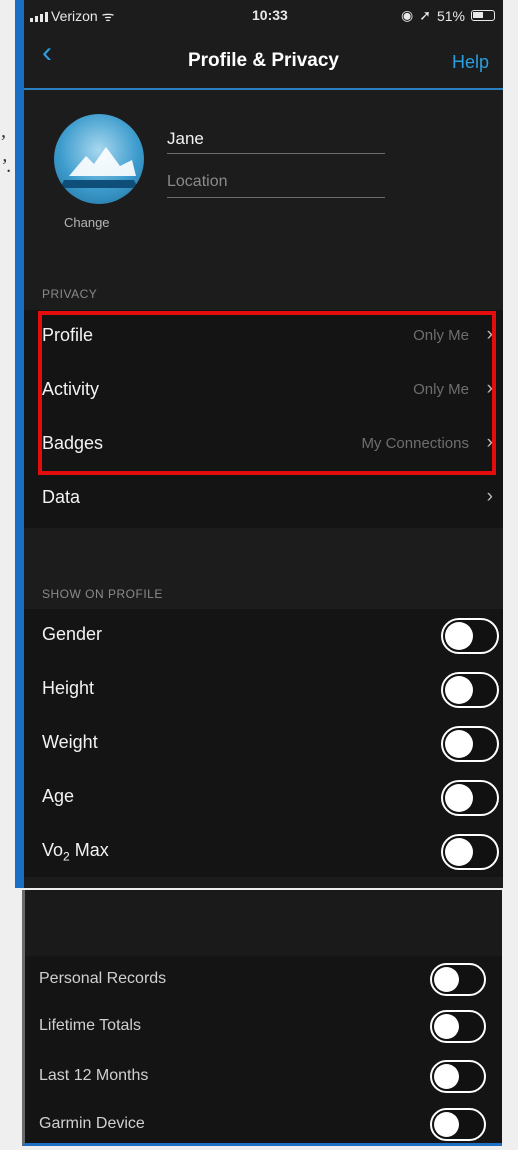 Image resolution: width=518 pixels, height=1150 pixels. I want to click on gender-toggle, so click(470, 636).